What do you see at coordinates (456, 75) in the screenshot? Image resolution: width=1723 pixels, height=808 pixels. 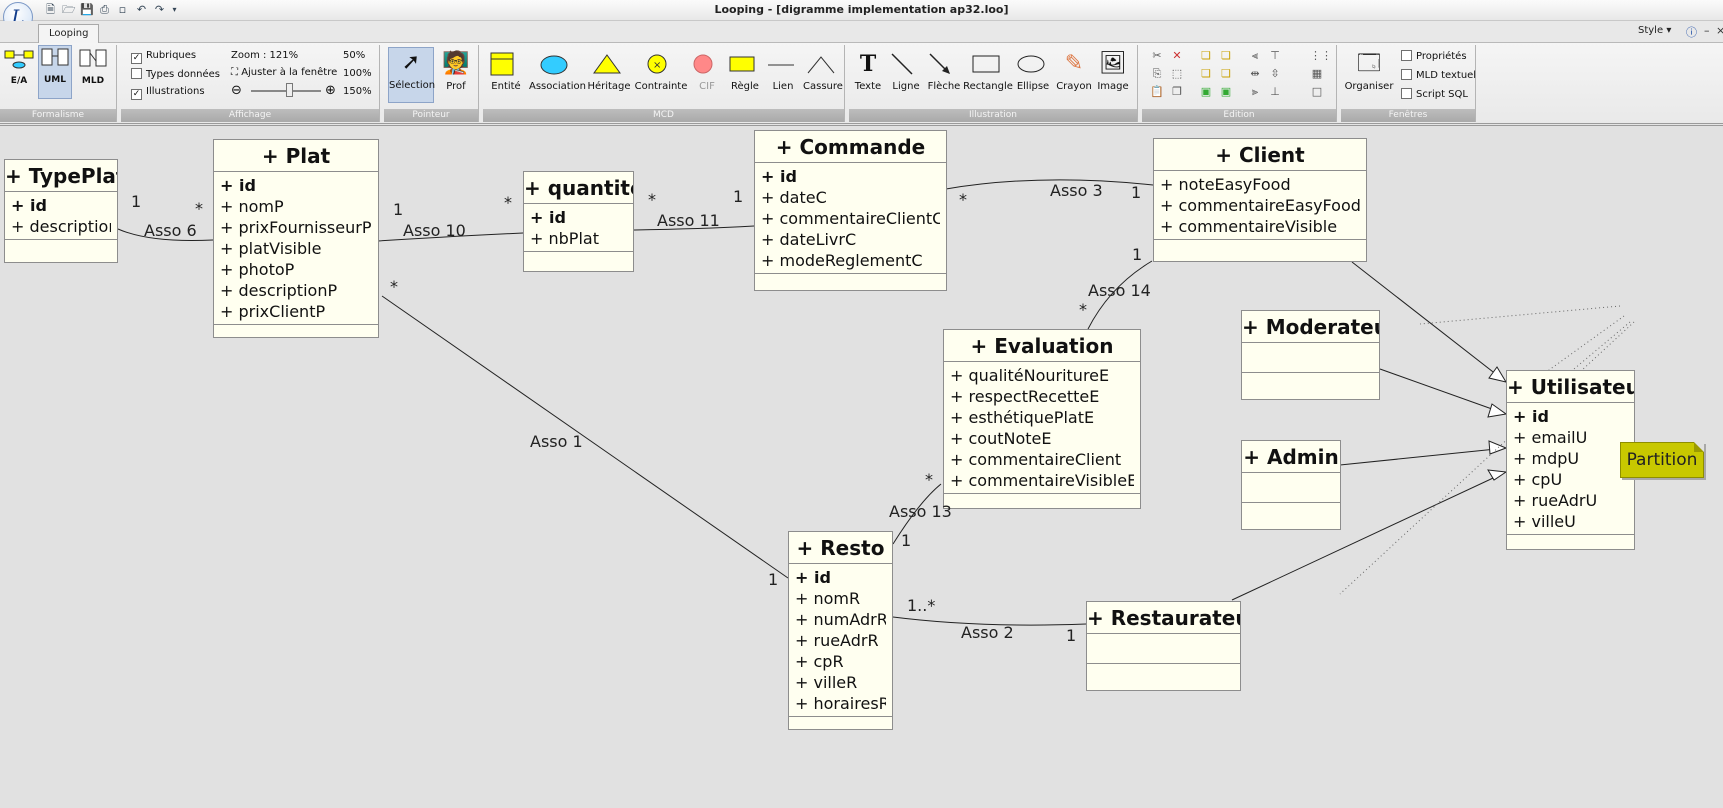 I see `prof-button: 🧑‍🏫 Prof` at bounding box center [456, 75].